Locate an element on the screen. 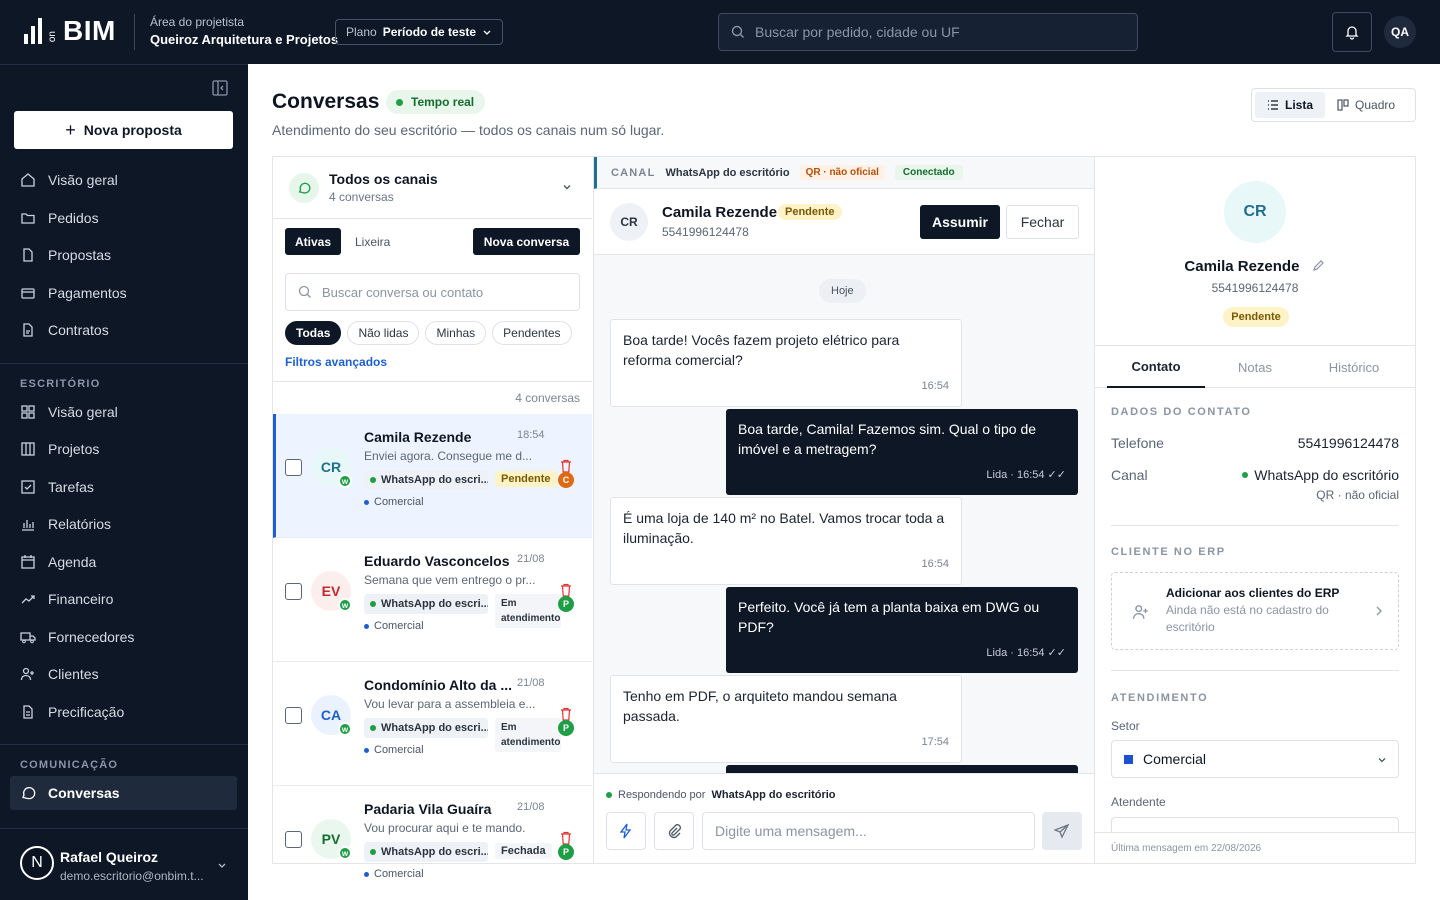 The height and width of the screenshot is (900, 1440). last-message-footer: Última mensagem em 22/08/2026 is located at coordinates (1255, 847).